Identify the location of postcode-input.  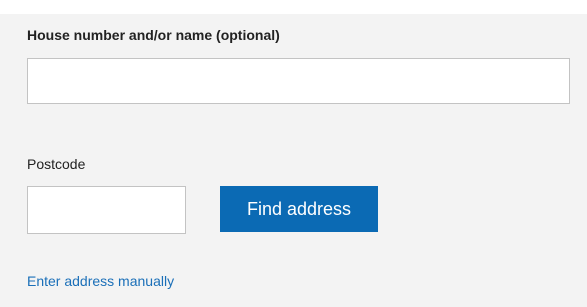
(106, 210).